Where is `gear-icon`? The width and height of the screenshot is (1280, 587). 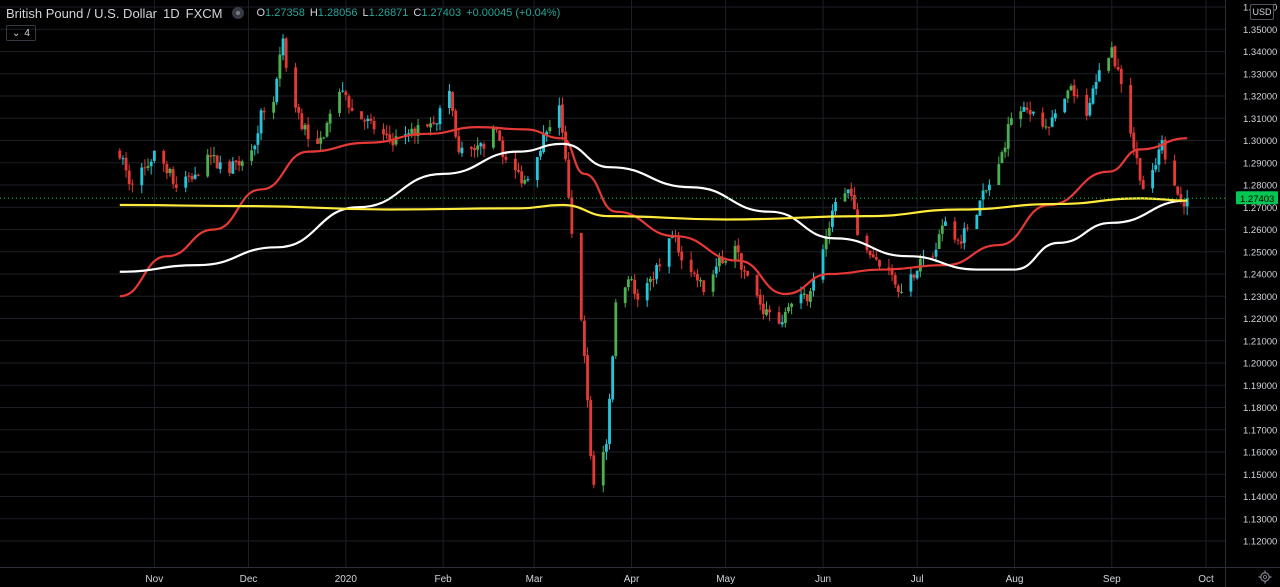
gear-icon is located at coordinates (1265, 577).